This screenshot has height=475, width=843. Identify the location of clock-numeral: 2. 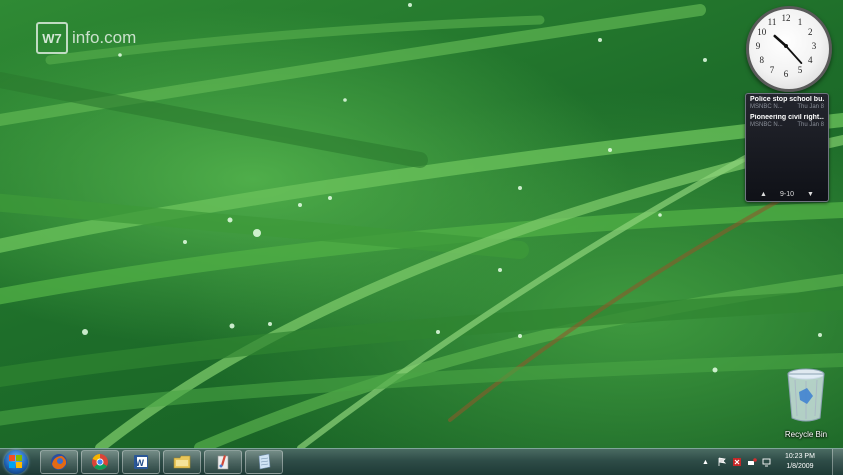
(810, 32).